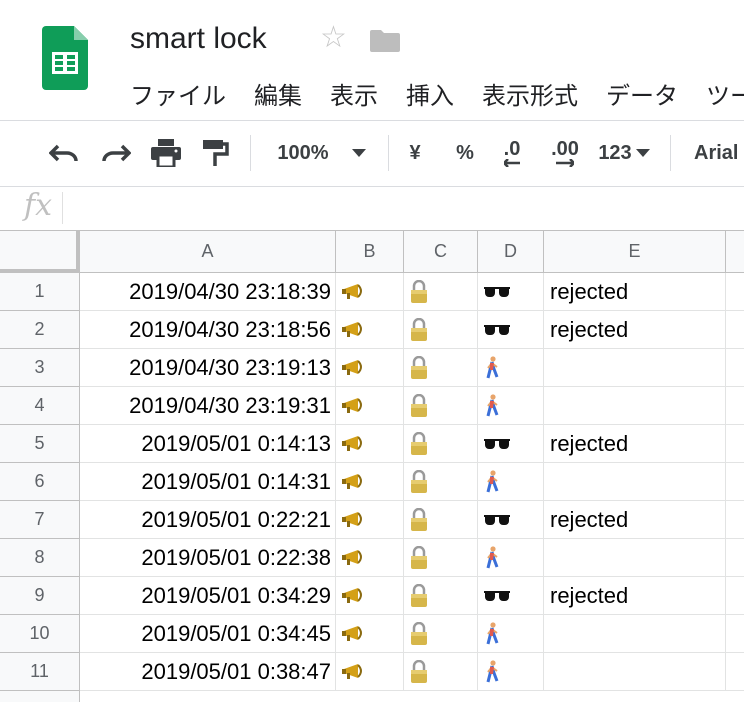  Describe the element at coordinates (40, 634) in the screenshot. I see `row-header: 10` at that location.